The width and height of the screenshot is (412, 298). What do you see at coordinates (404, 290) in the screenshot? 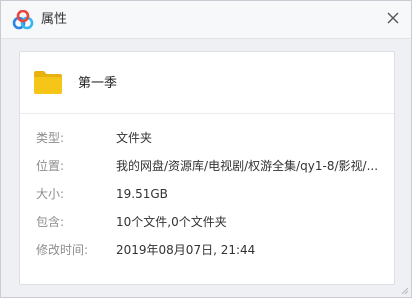
I see `resize-grip-icon` at bounding box center [404, 290].